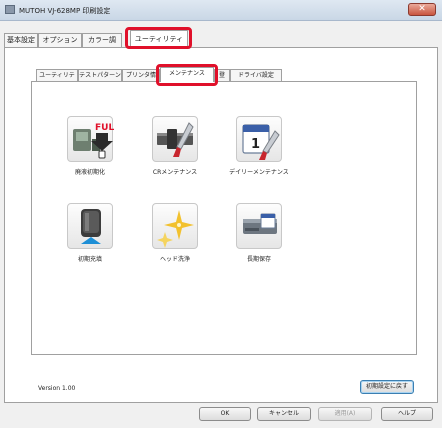 The width and height of the screenshot is (442, 428). I want to click on head-cleaning-label: ヘッド洗浄, so click(174, 259).